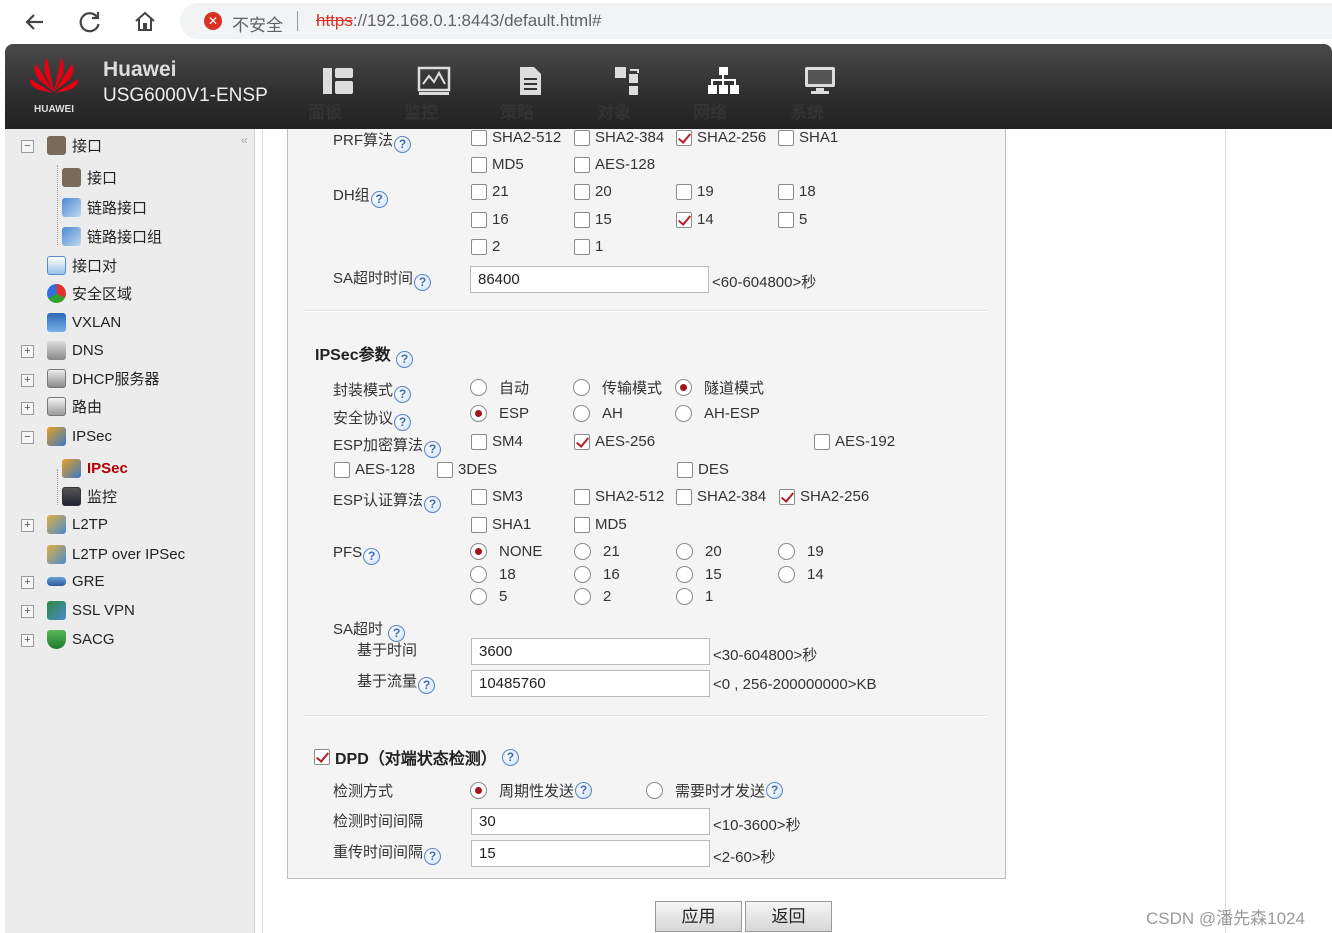 This screenshot has width=1332, height=933. I want to click on enc-des-checkbox: DES, so click(703, 469).